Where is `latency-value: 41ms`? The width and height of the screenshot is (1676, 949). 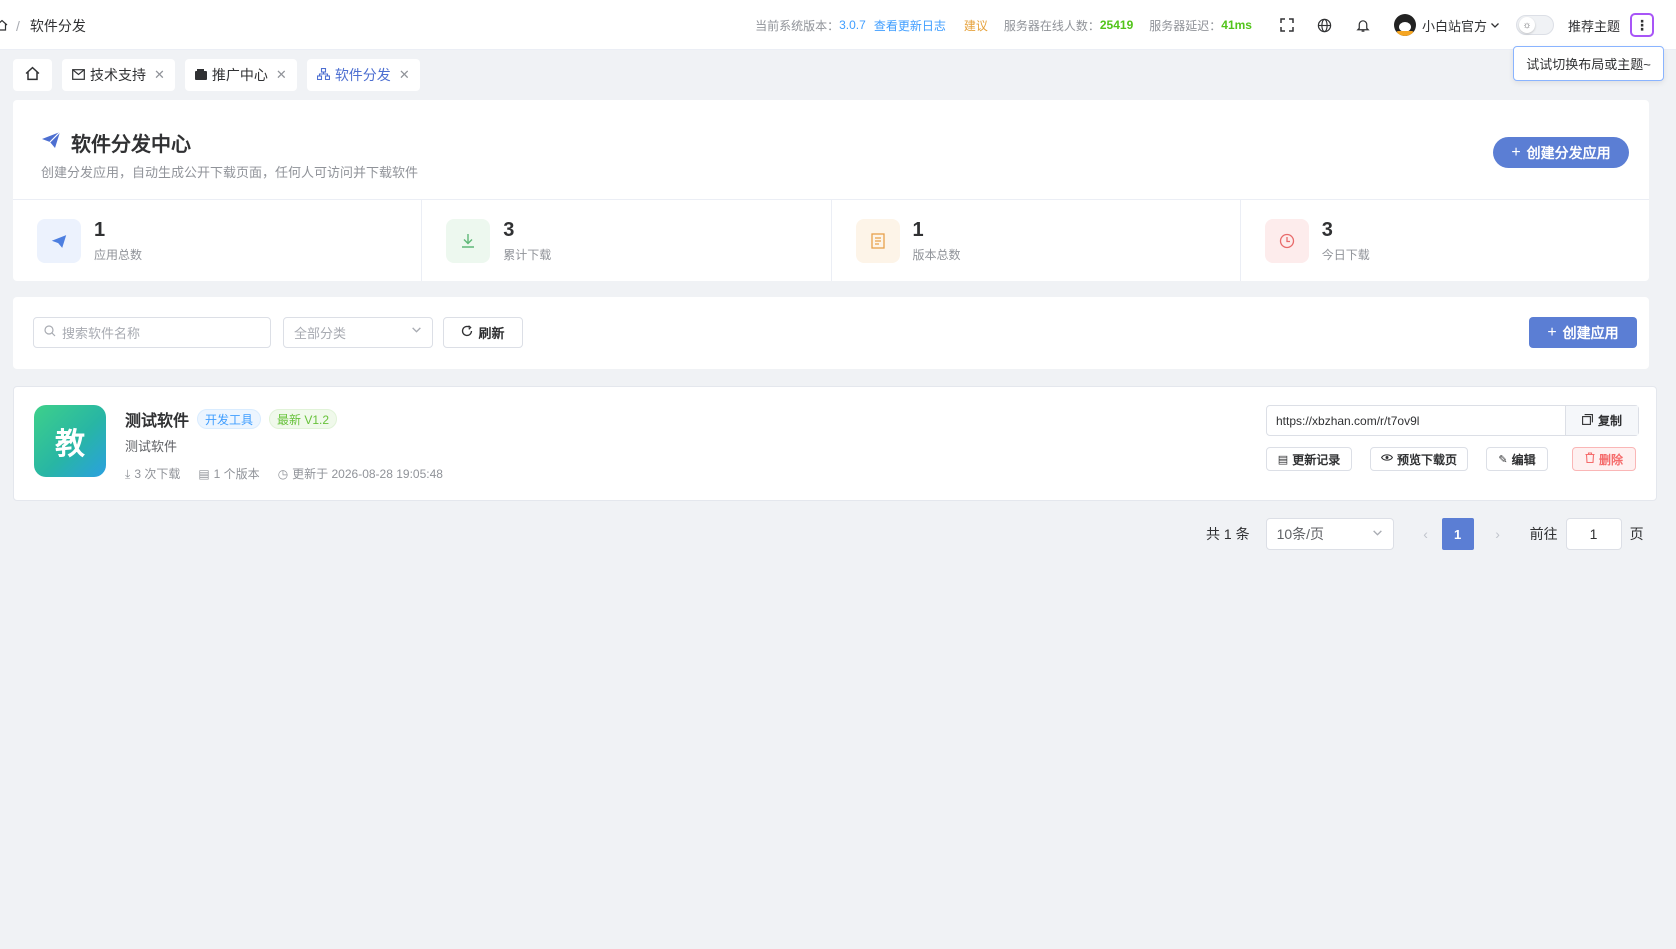
latency-value: 41ms is located at coordinates (1236, 25).